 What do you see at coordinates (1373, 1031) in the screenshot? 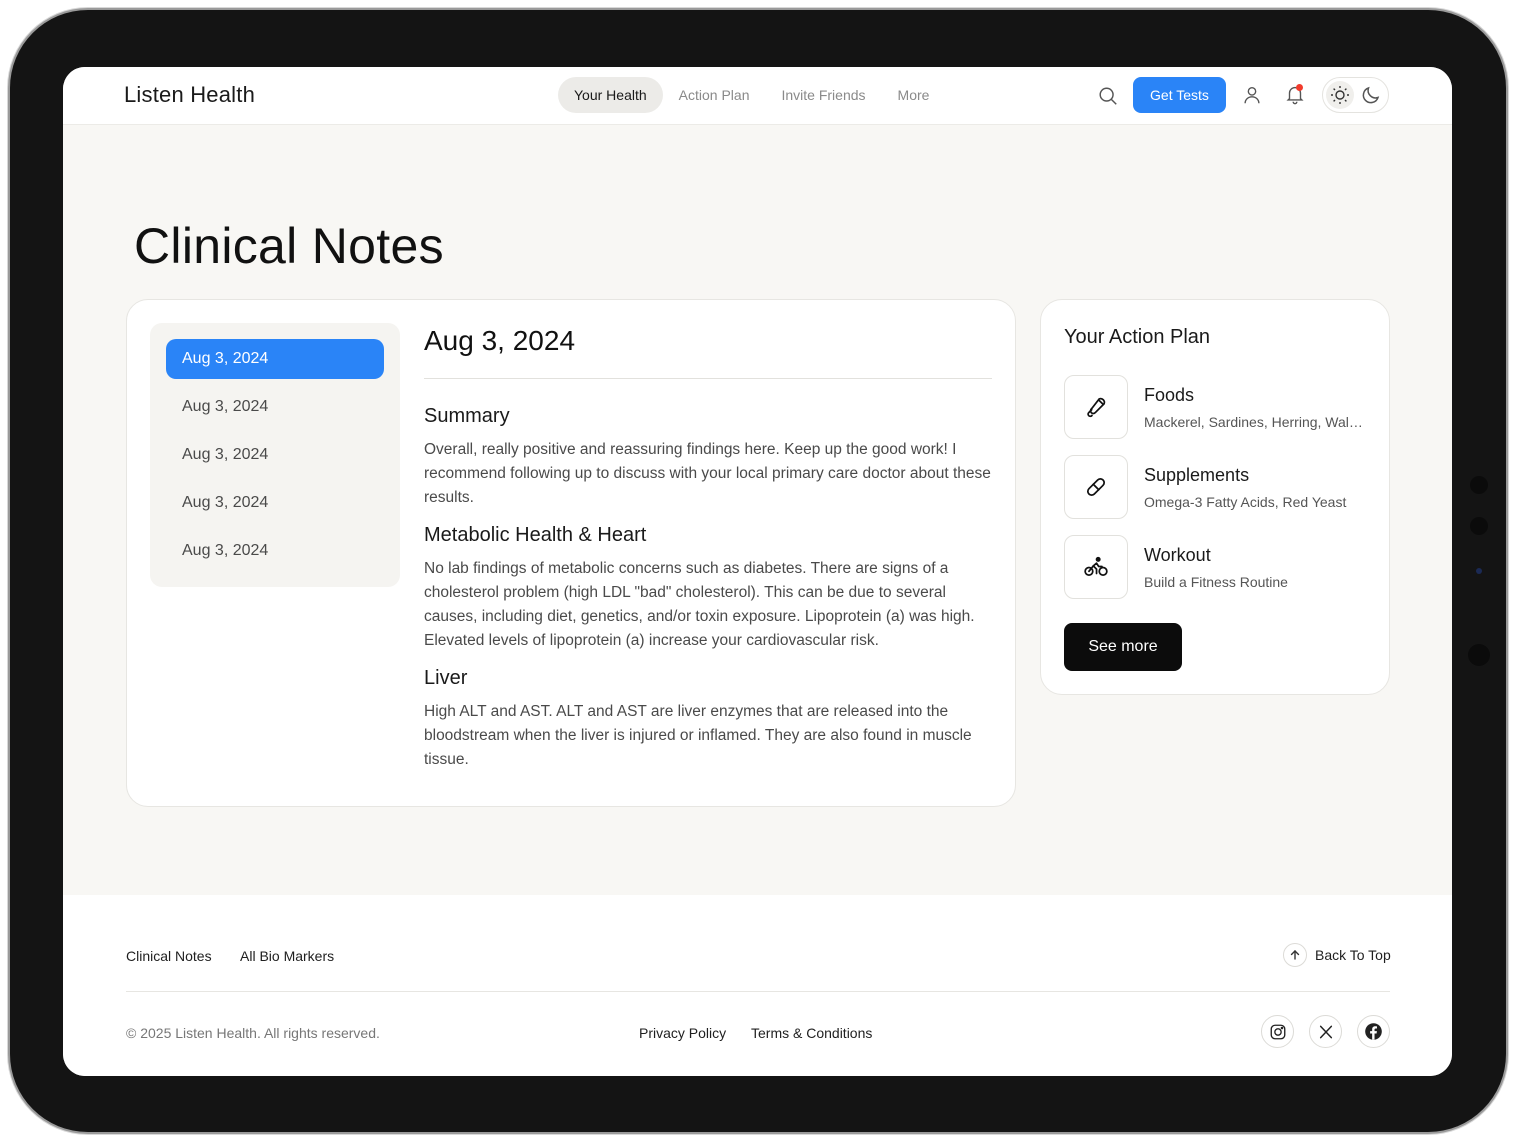
I see `facebook-icon` at bounding box center [1373, 1031].